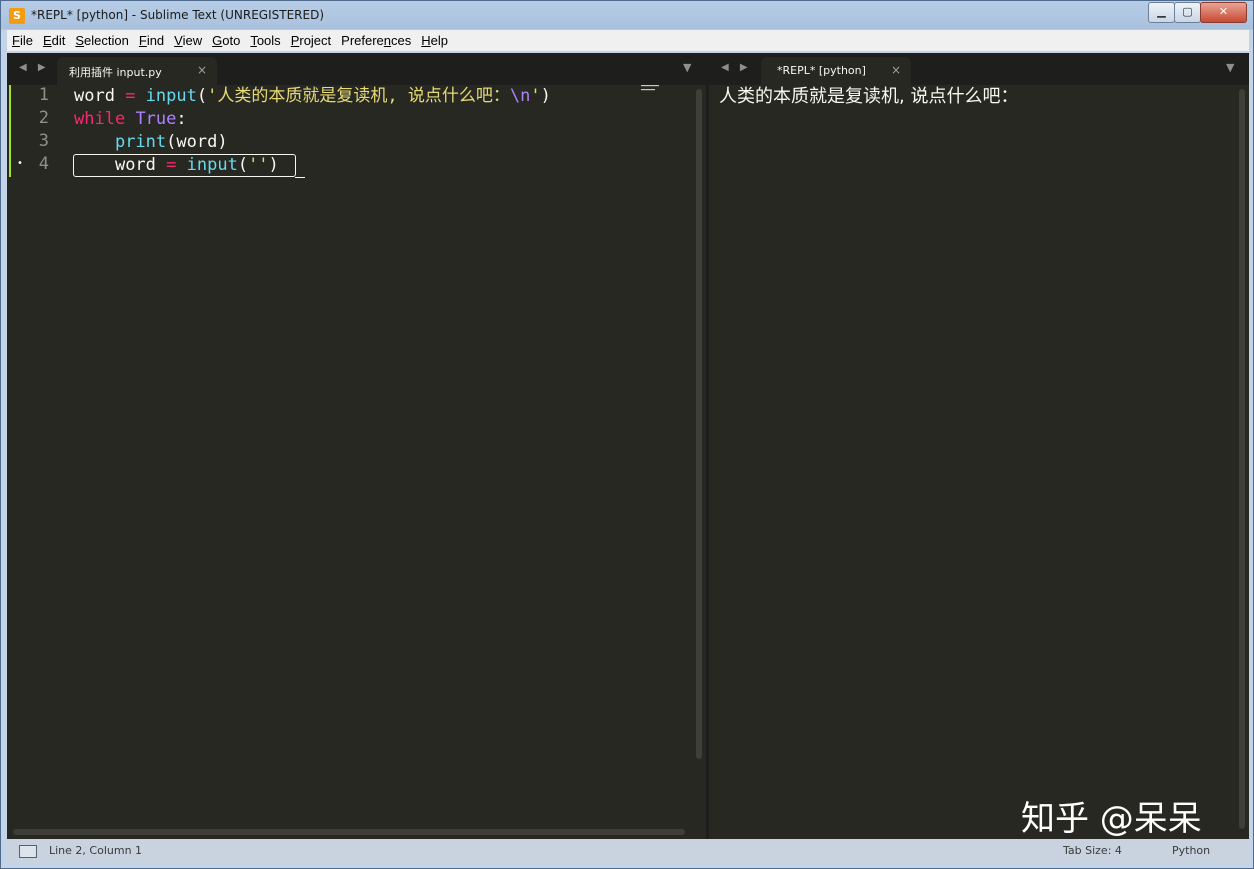 The height and width of the screenshot is (869, 1254). What do you see at coordinates (43, 164) in the screenshot?
I see `line-number: 4` at bounding box center [43, 164].